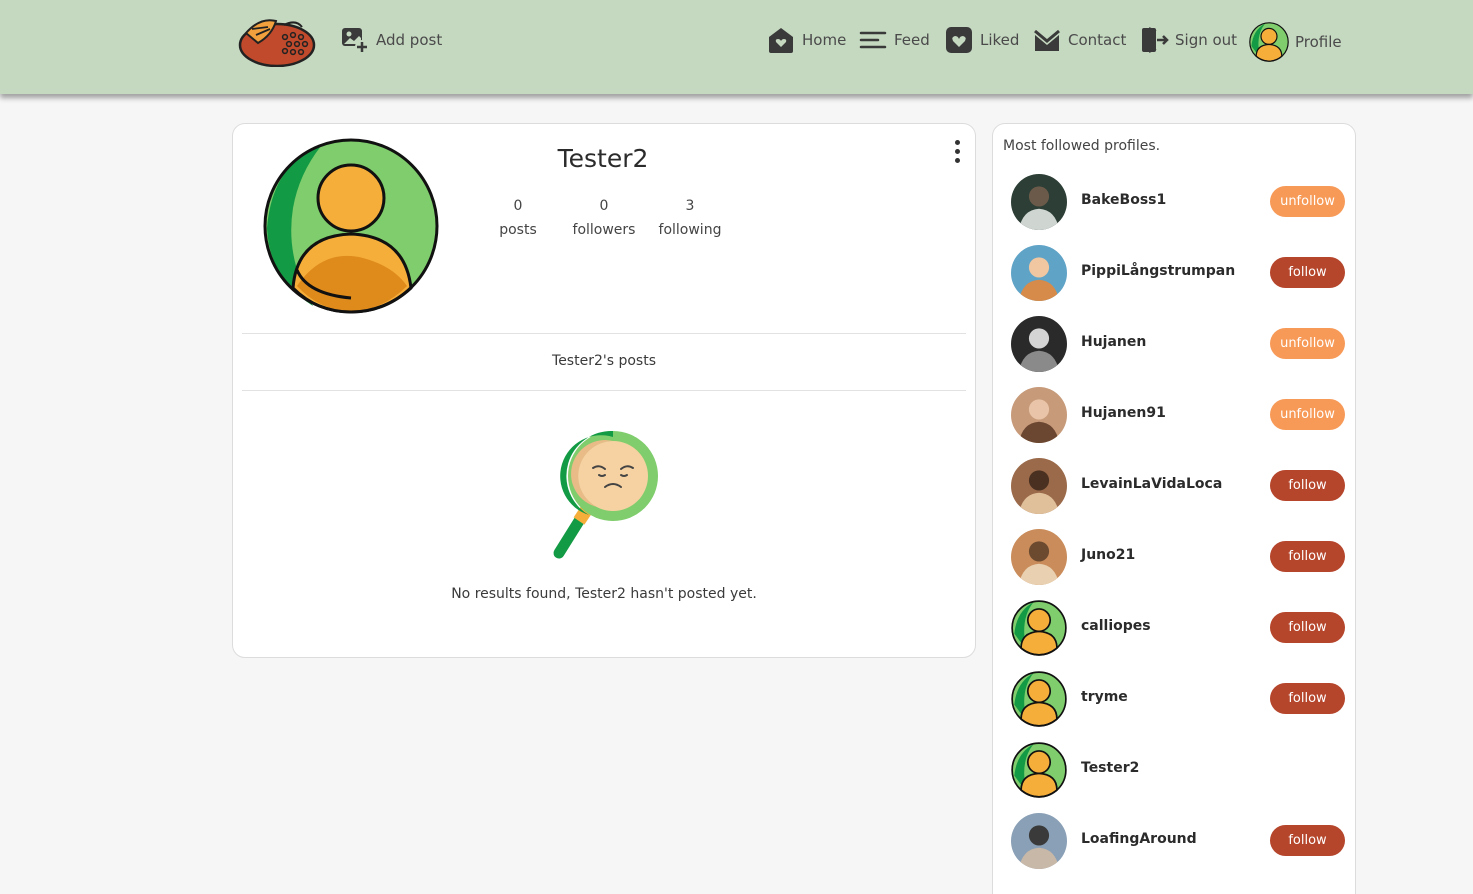 This screenshot has height=894, width=1473. What do you see at coordinates (351, 226) in the screenshot?
I see `profile-avatar` at bounding box center [351, 226].